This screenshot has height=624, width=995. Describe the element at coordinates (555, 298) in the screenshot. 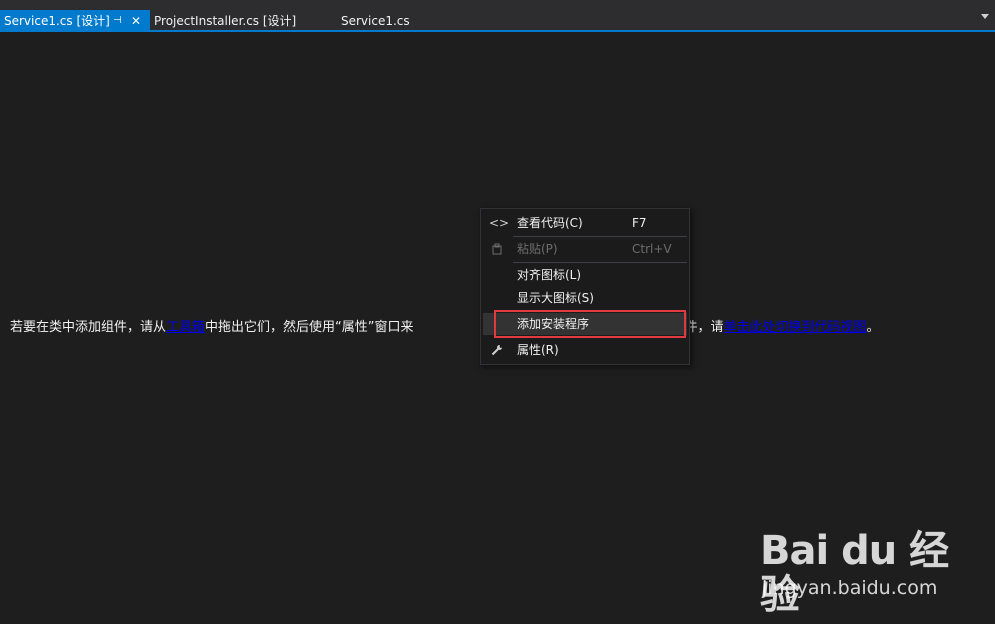

I see `menu-item-label: 显示大图标(S)` at that location.